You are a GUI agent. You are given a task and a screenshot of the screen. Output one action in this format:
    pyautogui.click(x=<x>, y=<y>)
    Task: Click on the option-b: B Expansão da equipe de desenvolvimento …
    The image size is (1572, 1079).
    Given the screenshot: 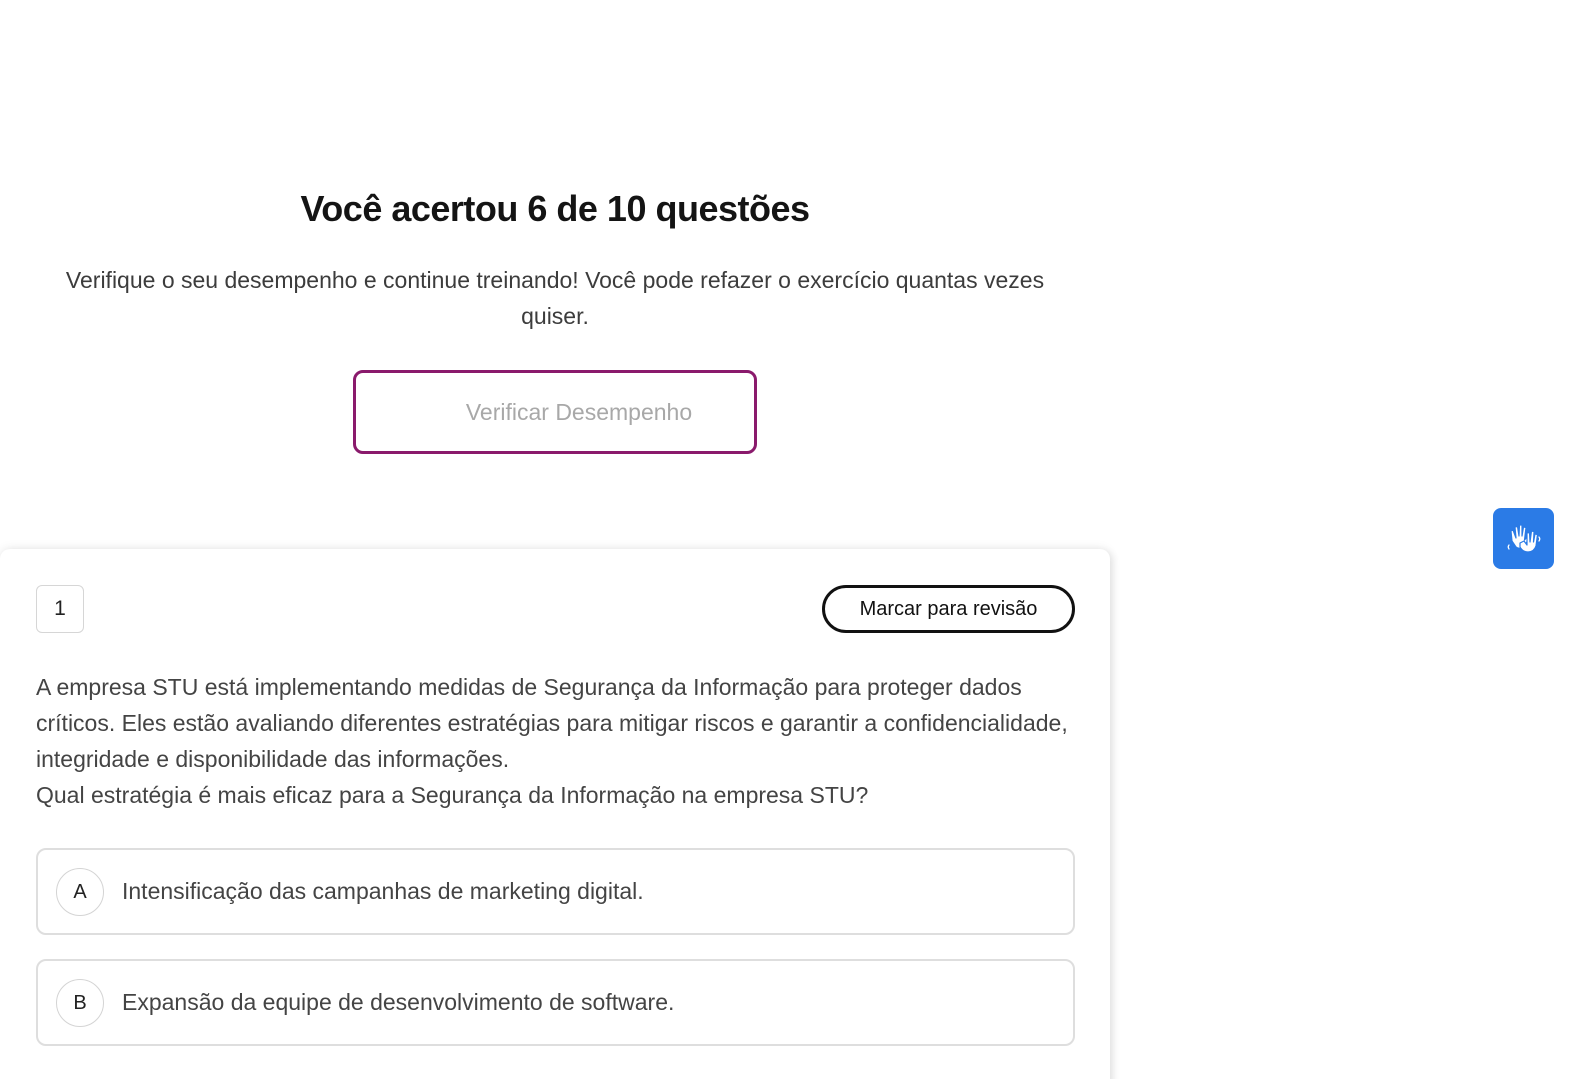 What is the action you would take?
    pyautogui.click(x=555, y=1002)
    